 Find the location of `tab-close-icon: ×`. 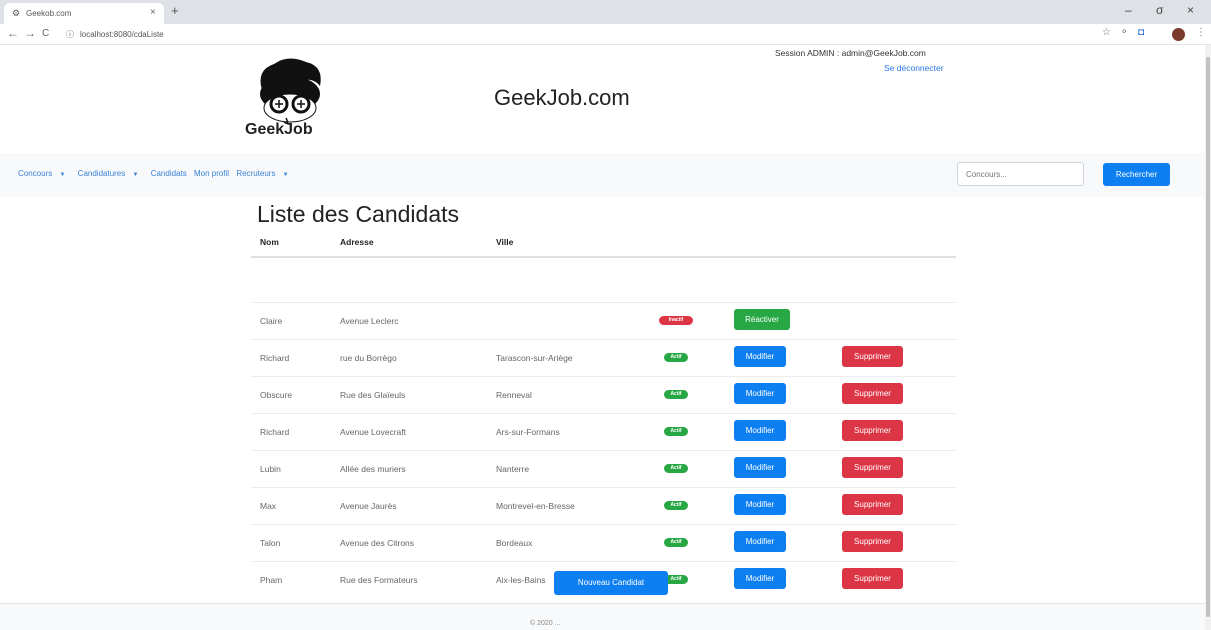

tab-close-icon: × is located at coordinates (153, 12).